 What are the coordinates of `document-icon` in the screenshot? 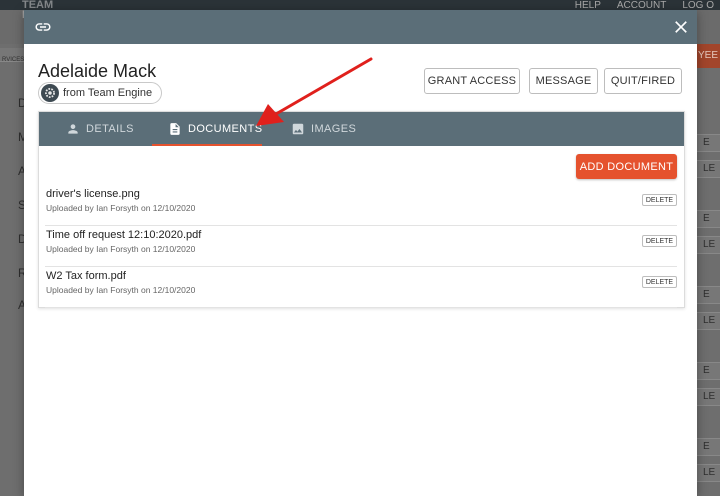 It's located at (175, 129).